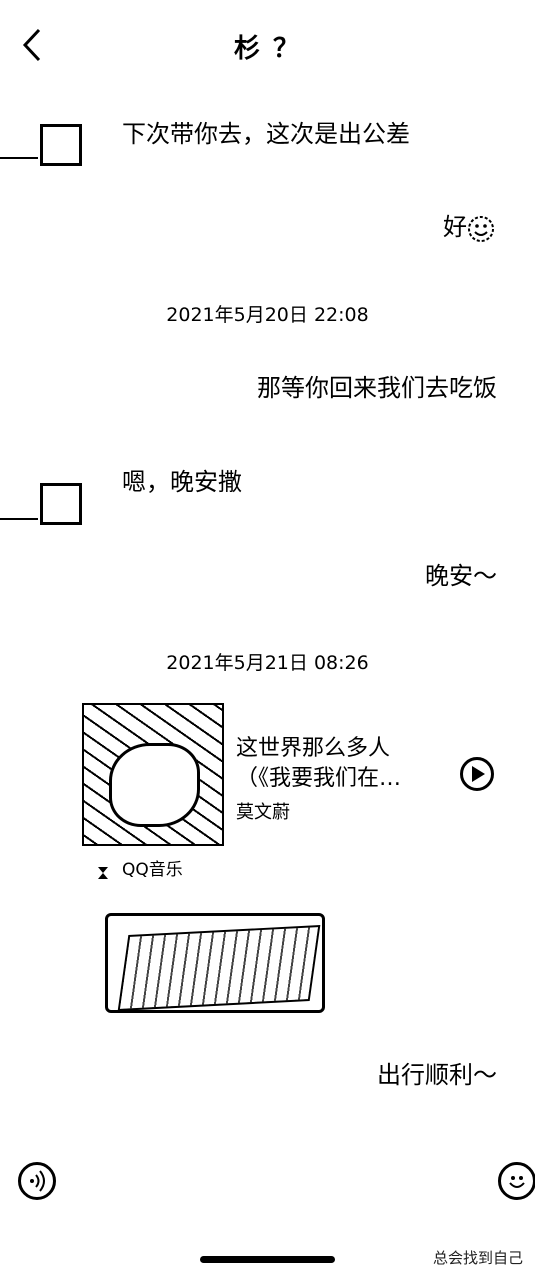 The width and height of the screenshot is (535, 1280). What do you see at coordinates (267, 315) in the screenshot?
I see `timestamp: 2021年5月20日 22:08` at bounding box center [267, 315].